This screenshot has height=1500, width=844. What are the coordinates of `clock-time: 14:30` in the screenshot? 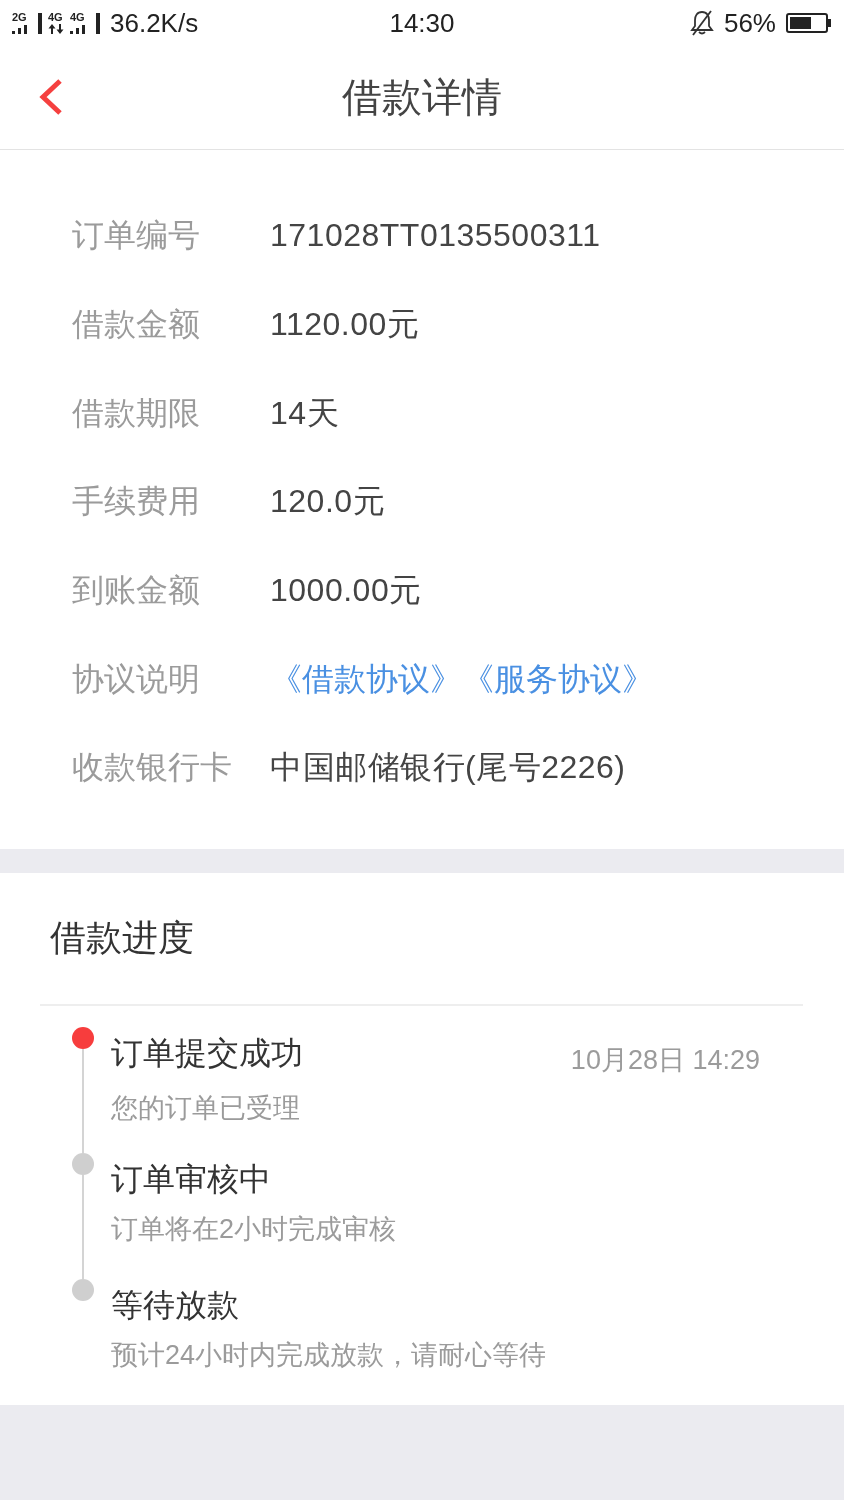 It's located at (422, 22).